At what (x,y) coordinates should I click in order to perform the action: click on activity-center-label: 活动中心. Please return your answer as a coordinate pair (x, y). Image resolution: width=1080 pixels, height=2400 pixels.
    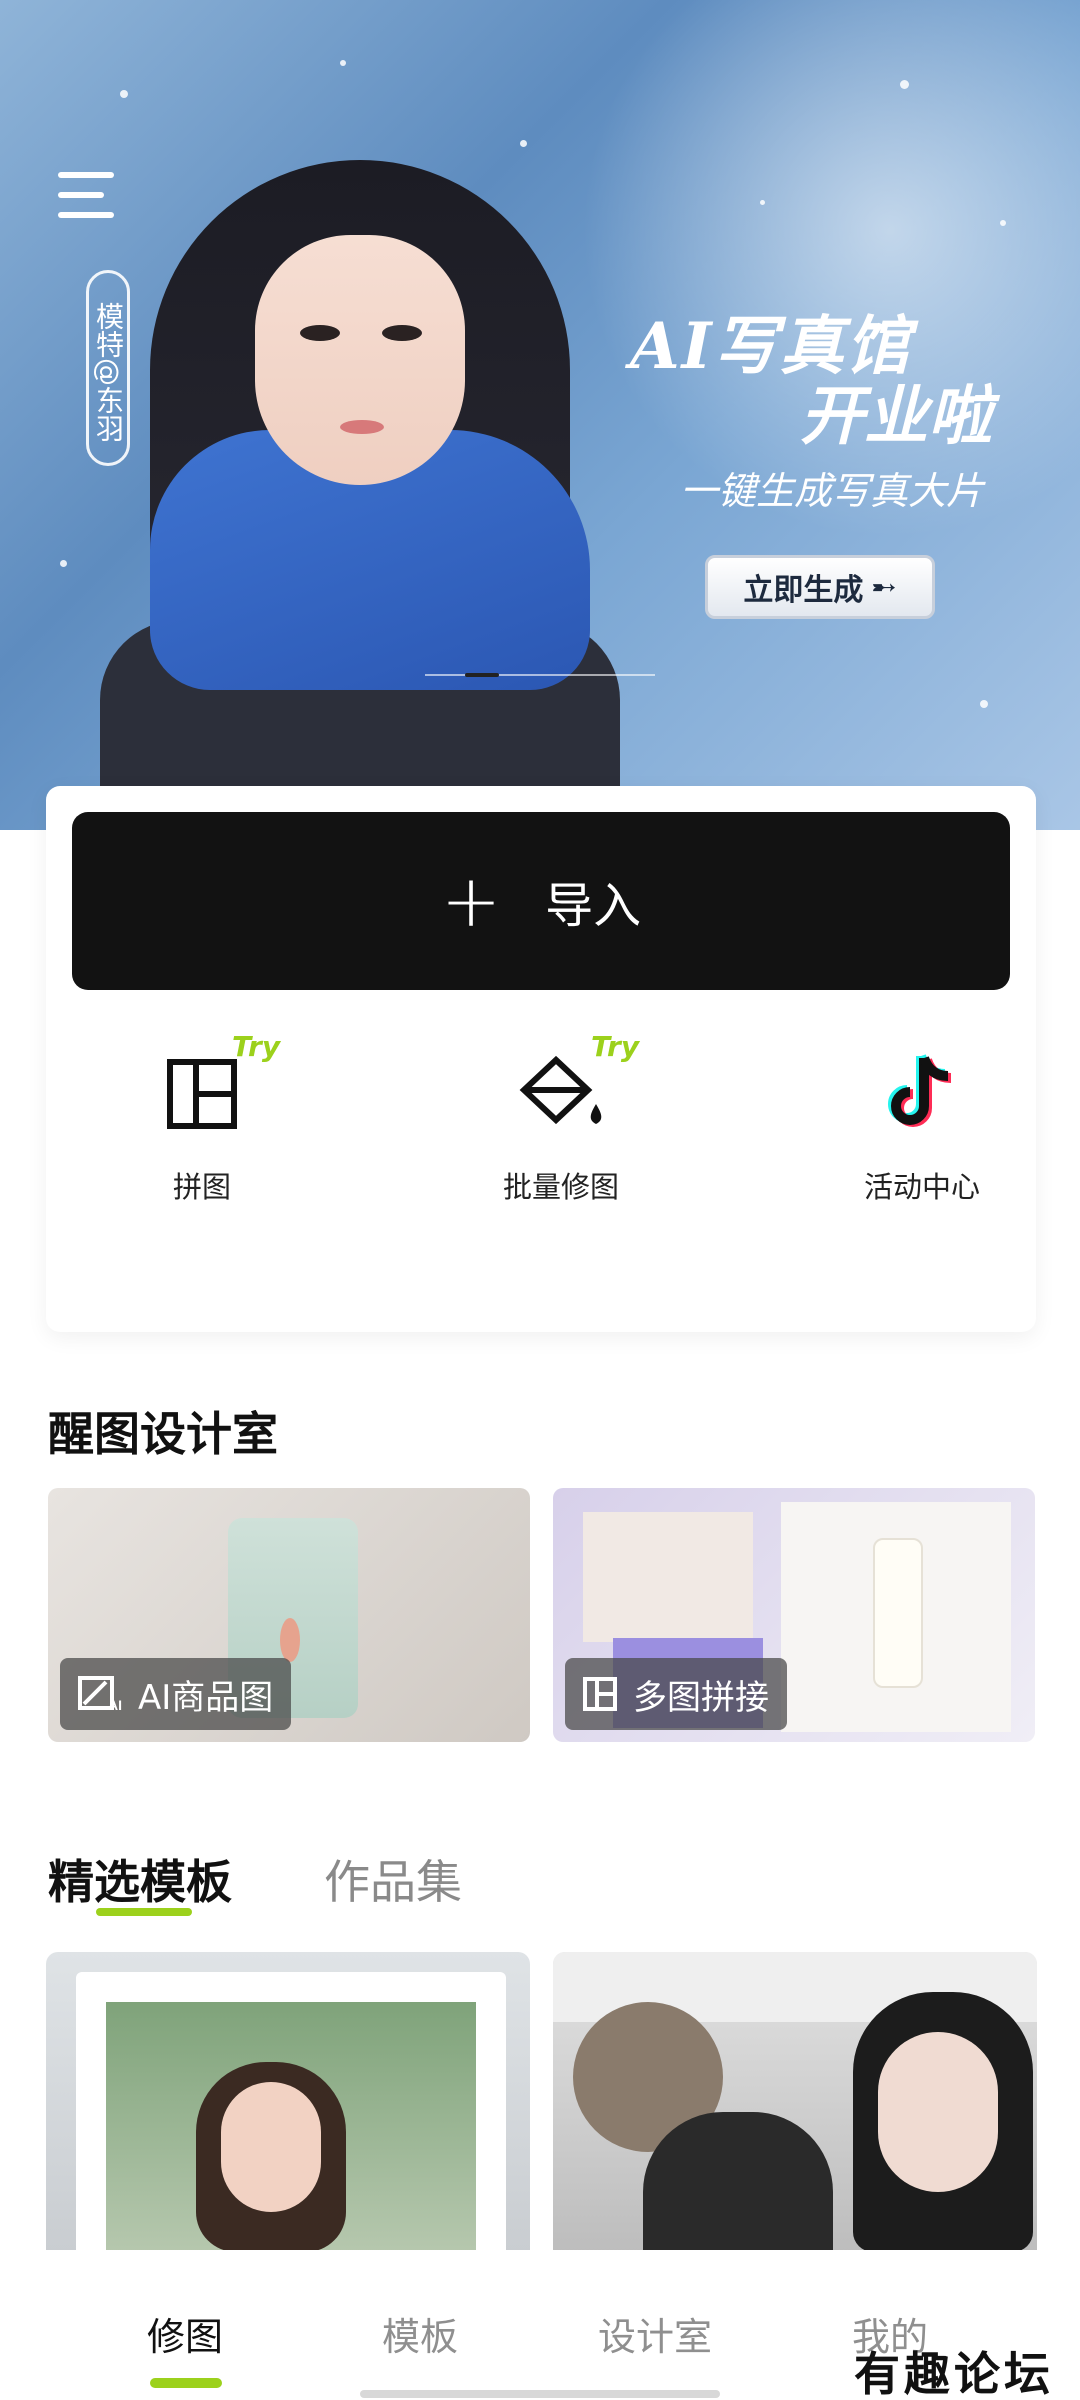
    Looking at the image, I should click on (921, 1187).